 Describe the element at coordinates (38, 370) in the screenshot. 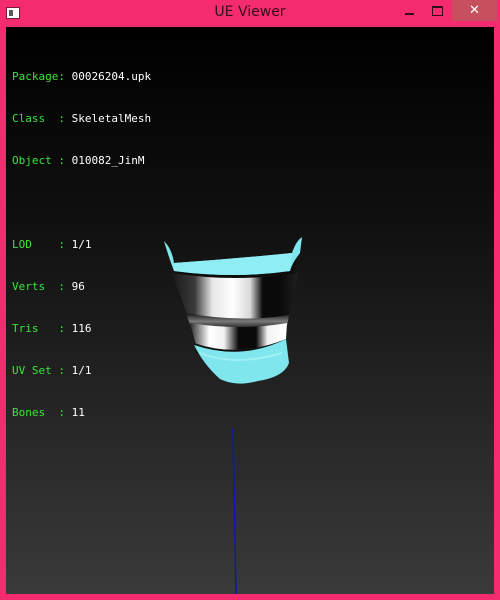

I see `uvset-label: UV Set :` at that location.